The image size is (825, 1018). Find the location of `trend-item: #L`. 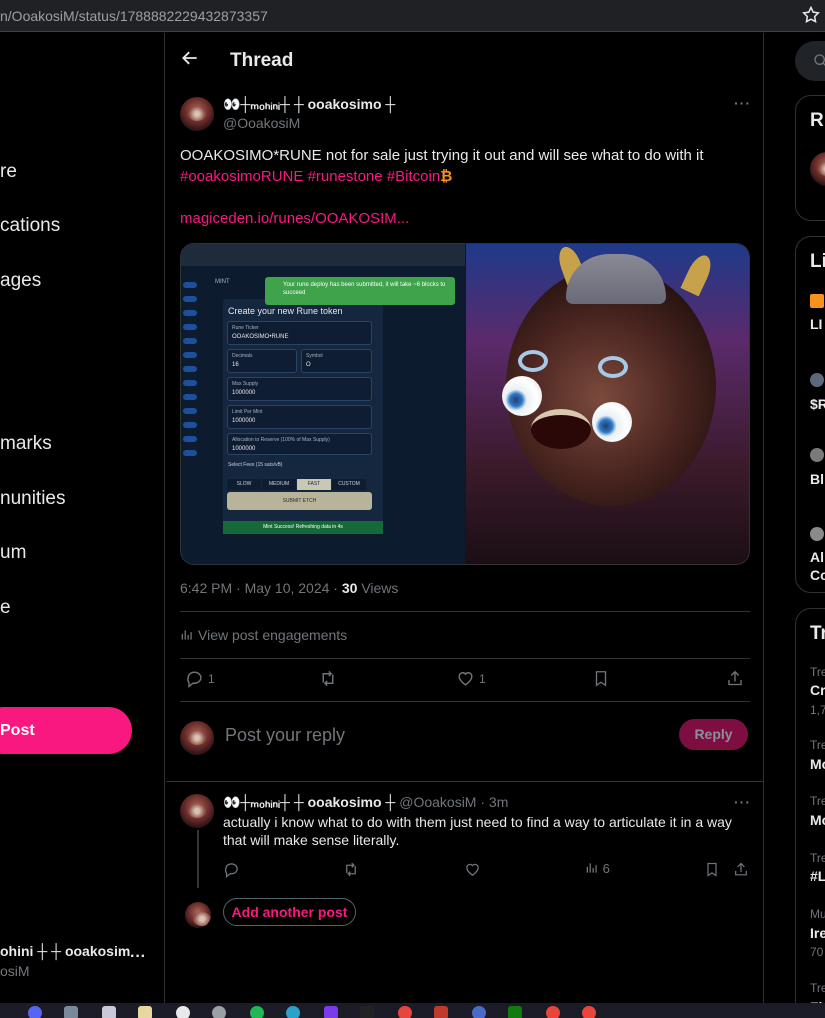

trend-item: #L is located at coordinates (817, 876).